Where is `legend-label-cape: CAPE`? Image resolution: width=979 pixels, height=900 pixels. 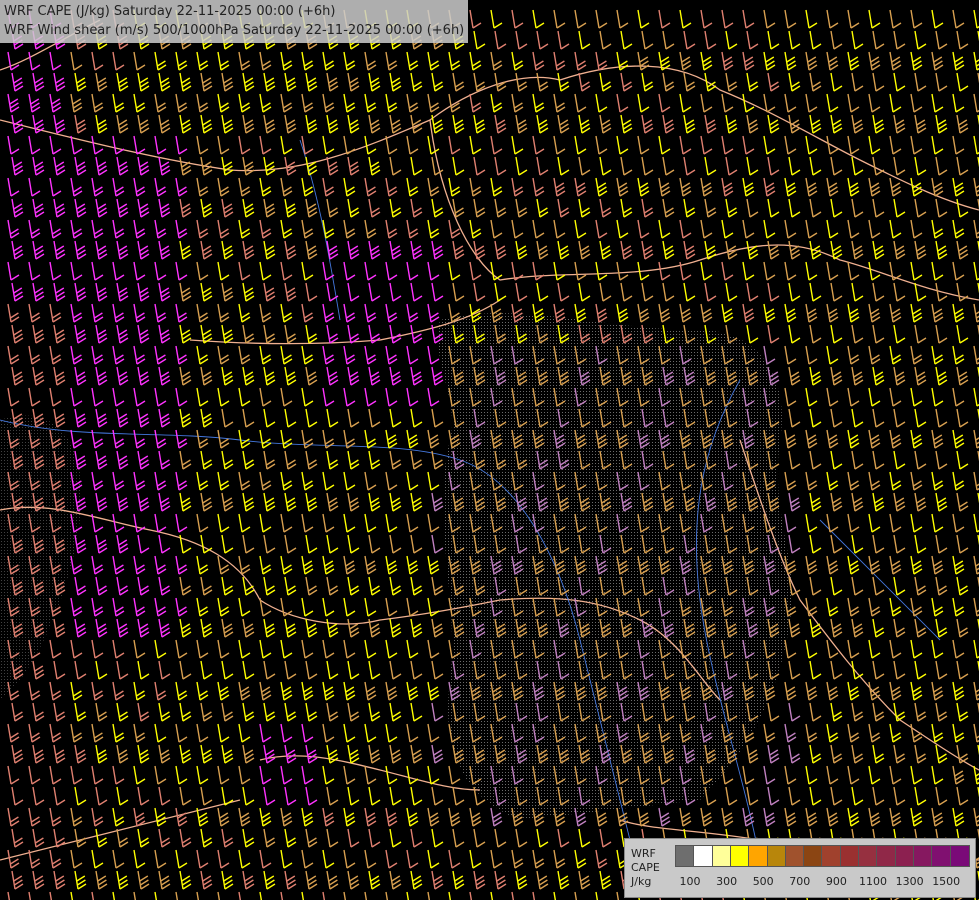 legend-label-cape: CAPE is located at coordinates (645, 867).